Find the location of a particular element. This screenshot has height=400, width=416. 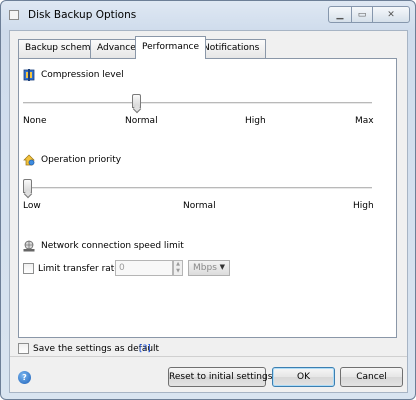

tab-performance: Performance is located at coordinates (171, 47).